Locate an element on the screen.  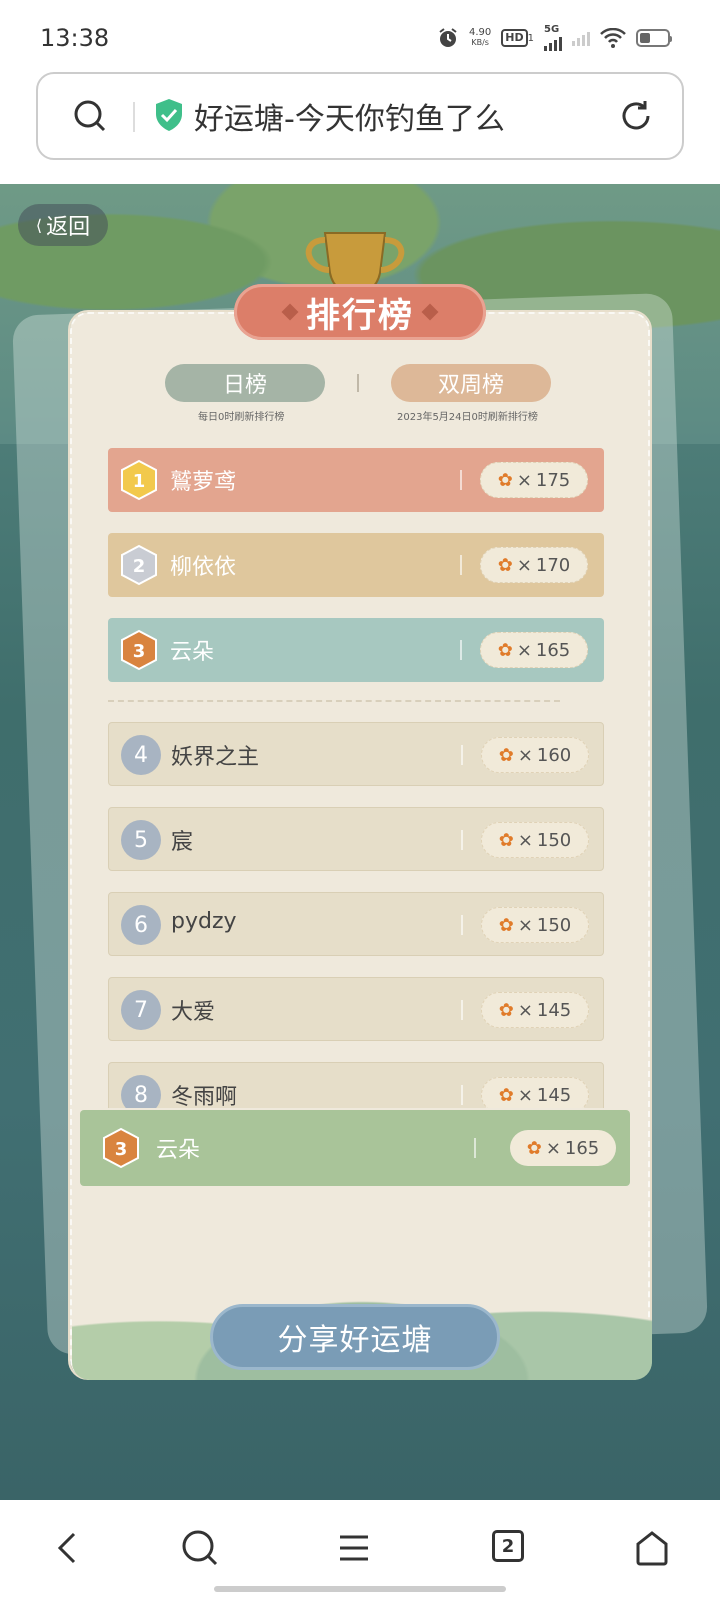
bronze-medal-icon: 3 is located at coordinates (139, 650).